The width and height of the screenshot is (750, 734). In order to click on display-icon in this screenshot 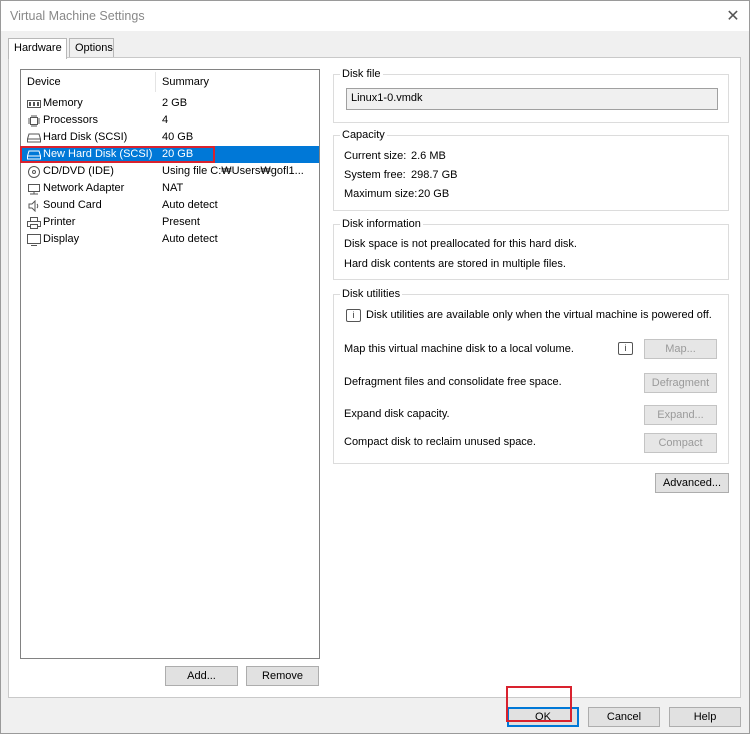, I will do `click(34, 239)`.